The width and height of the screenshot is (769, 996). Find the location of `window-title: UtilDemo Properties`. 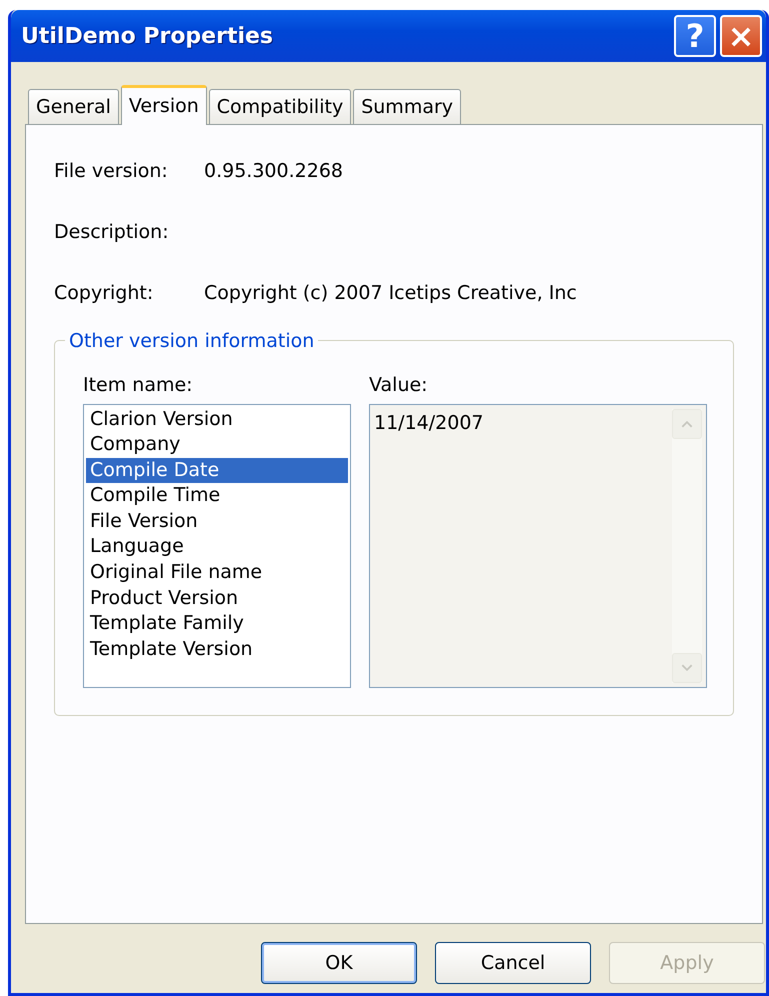

window-title: UtilDemo Properties is located at coordinates (147, 36).